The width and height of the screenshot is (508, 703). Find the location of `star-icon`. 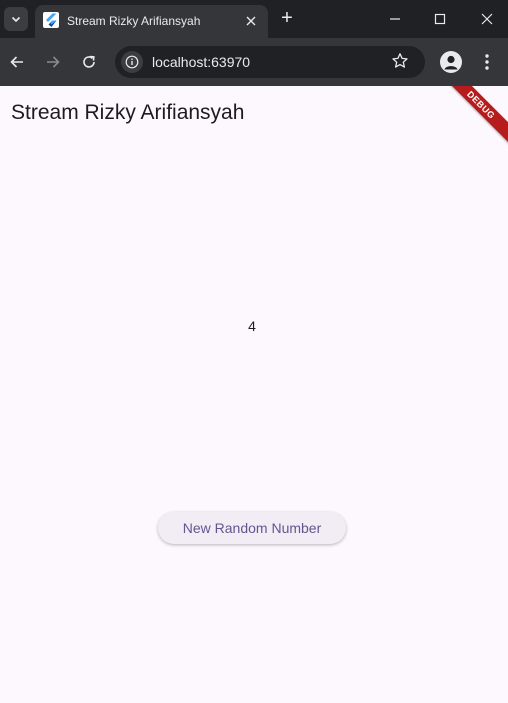

star-icon is located at coordinates (400, 60).